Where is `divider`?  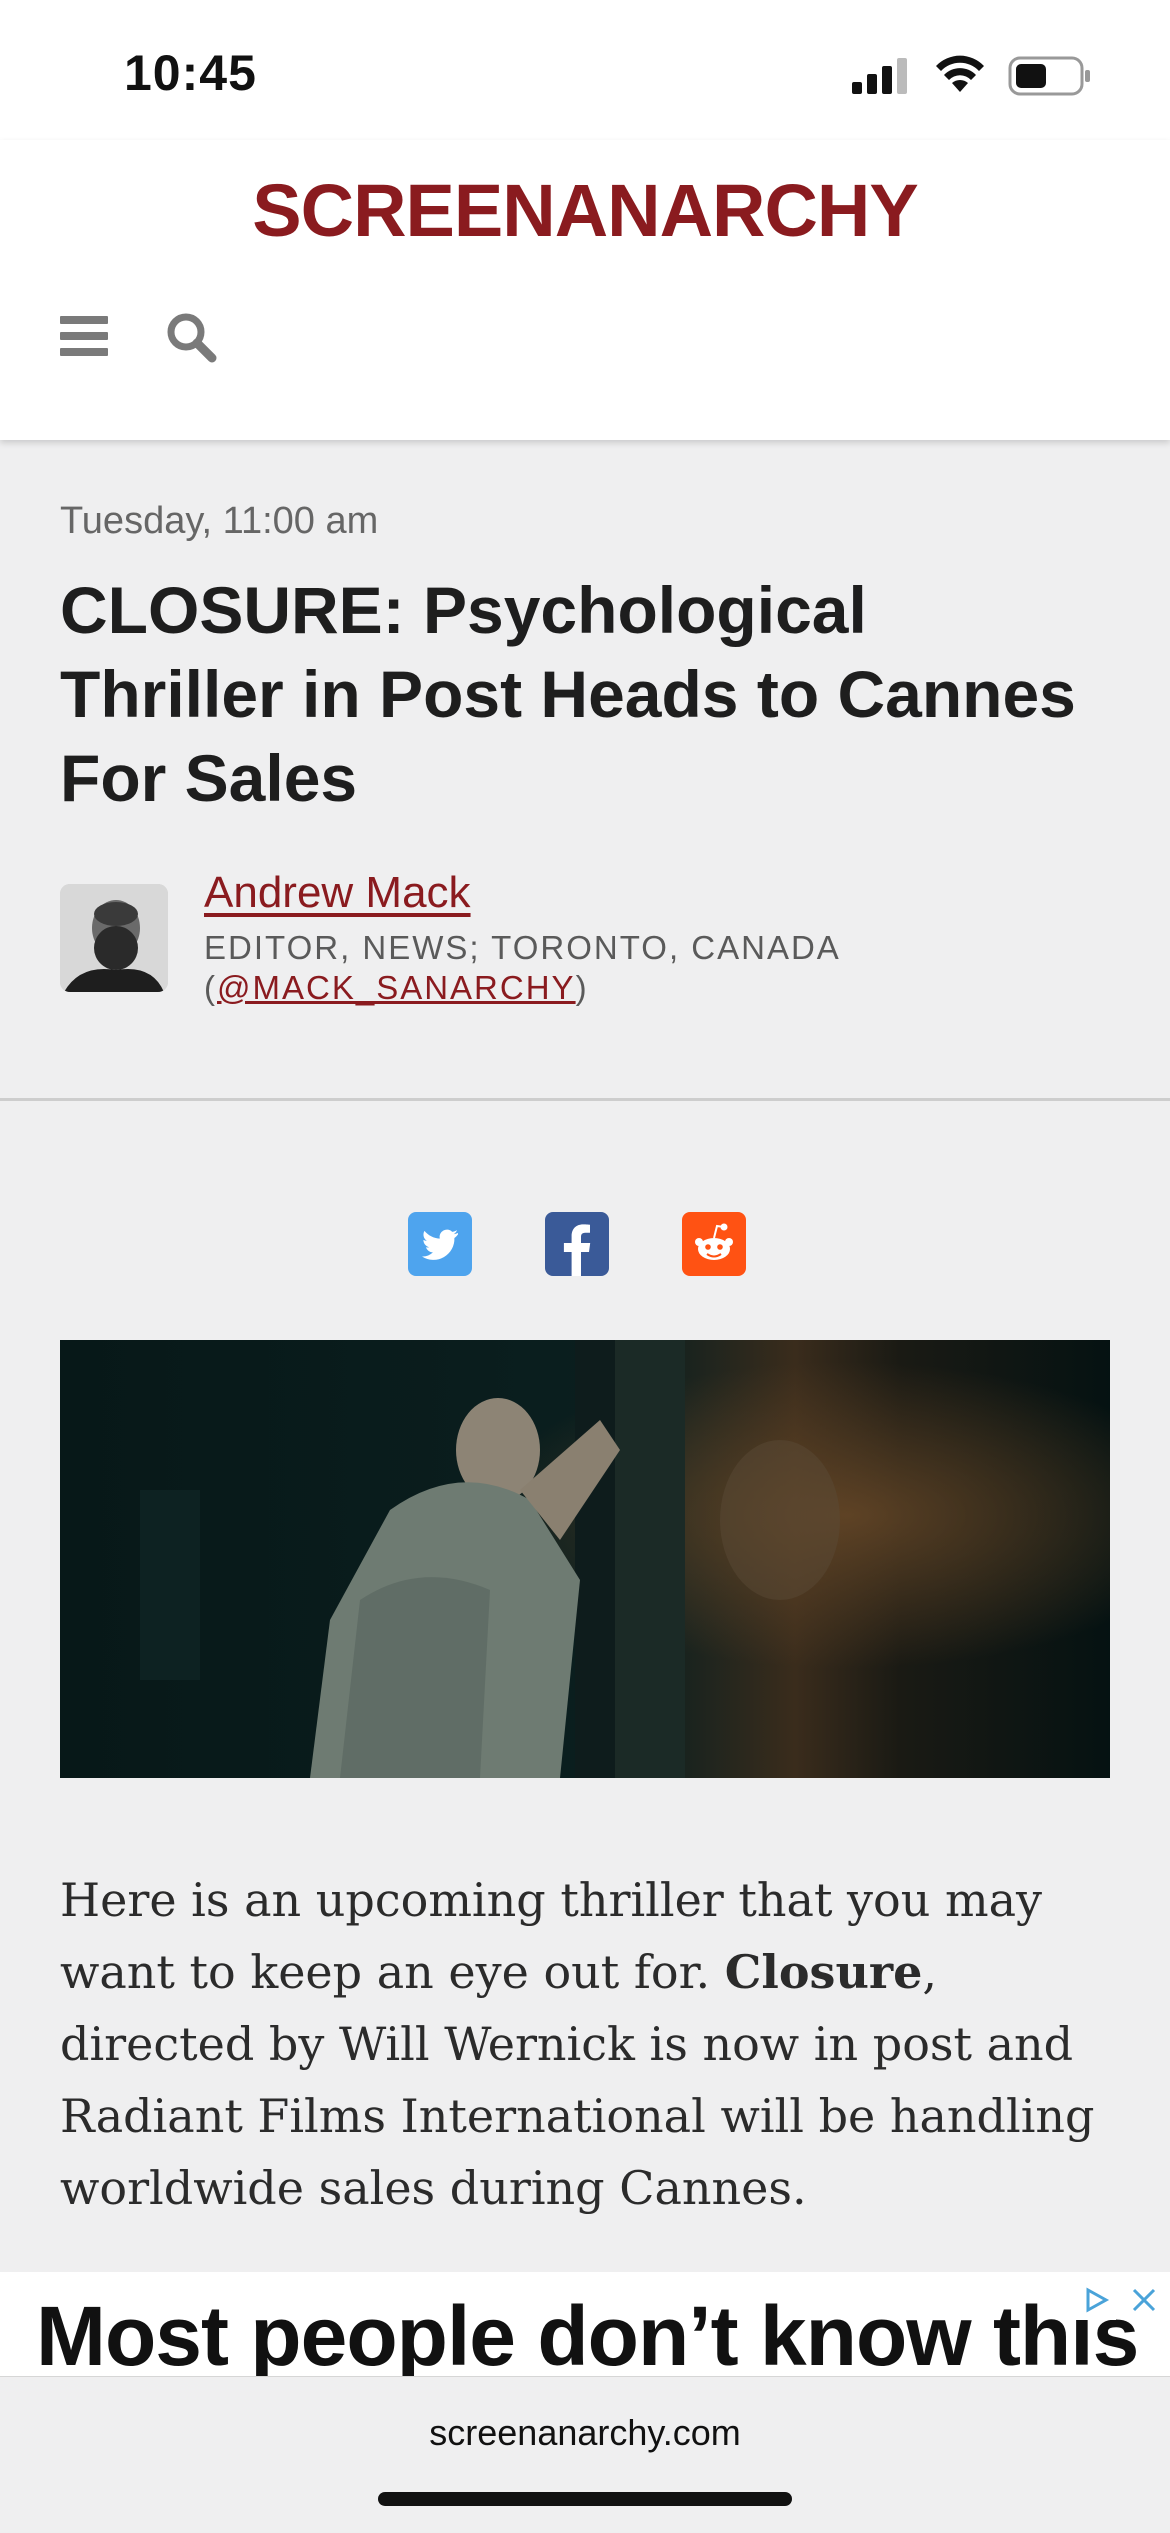 divider is located at coordinates (585, 1099).